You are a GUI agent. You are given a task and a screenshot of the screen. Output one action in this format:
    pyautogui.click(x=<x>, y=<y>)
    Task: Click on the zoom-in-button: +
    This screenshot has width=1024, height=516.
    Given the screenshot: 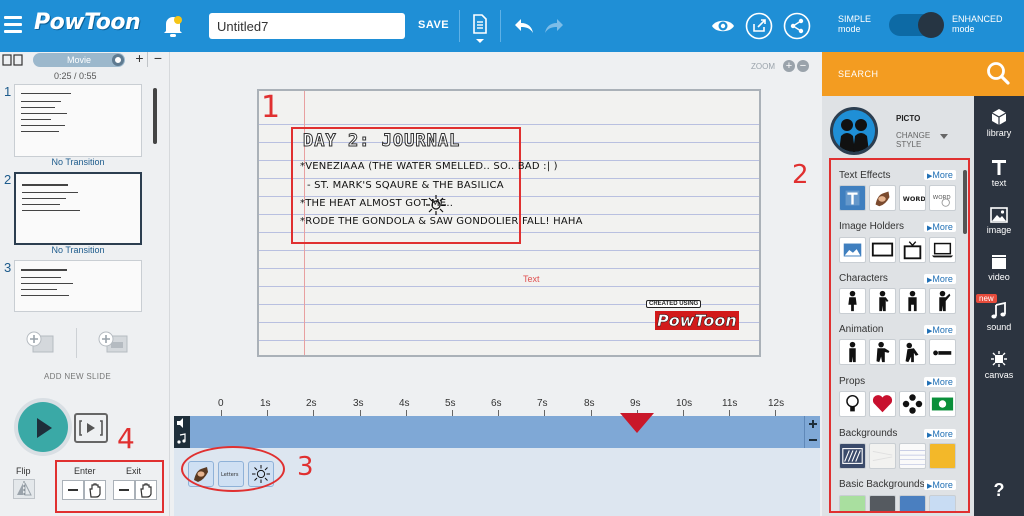 What is the action you would take?
    pyautogui.click(x=789, y=66)
    